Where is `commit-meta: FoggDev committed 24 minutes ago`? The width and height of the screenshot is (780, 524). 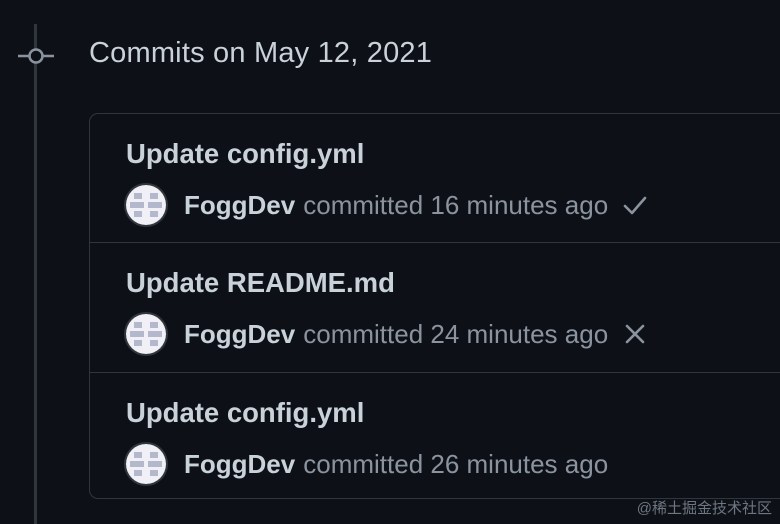 commit-meta: FoggDev committed 24 minutes ago is located at coordinates (387, 334).